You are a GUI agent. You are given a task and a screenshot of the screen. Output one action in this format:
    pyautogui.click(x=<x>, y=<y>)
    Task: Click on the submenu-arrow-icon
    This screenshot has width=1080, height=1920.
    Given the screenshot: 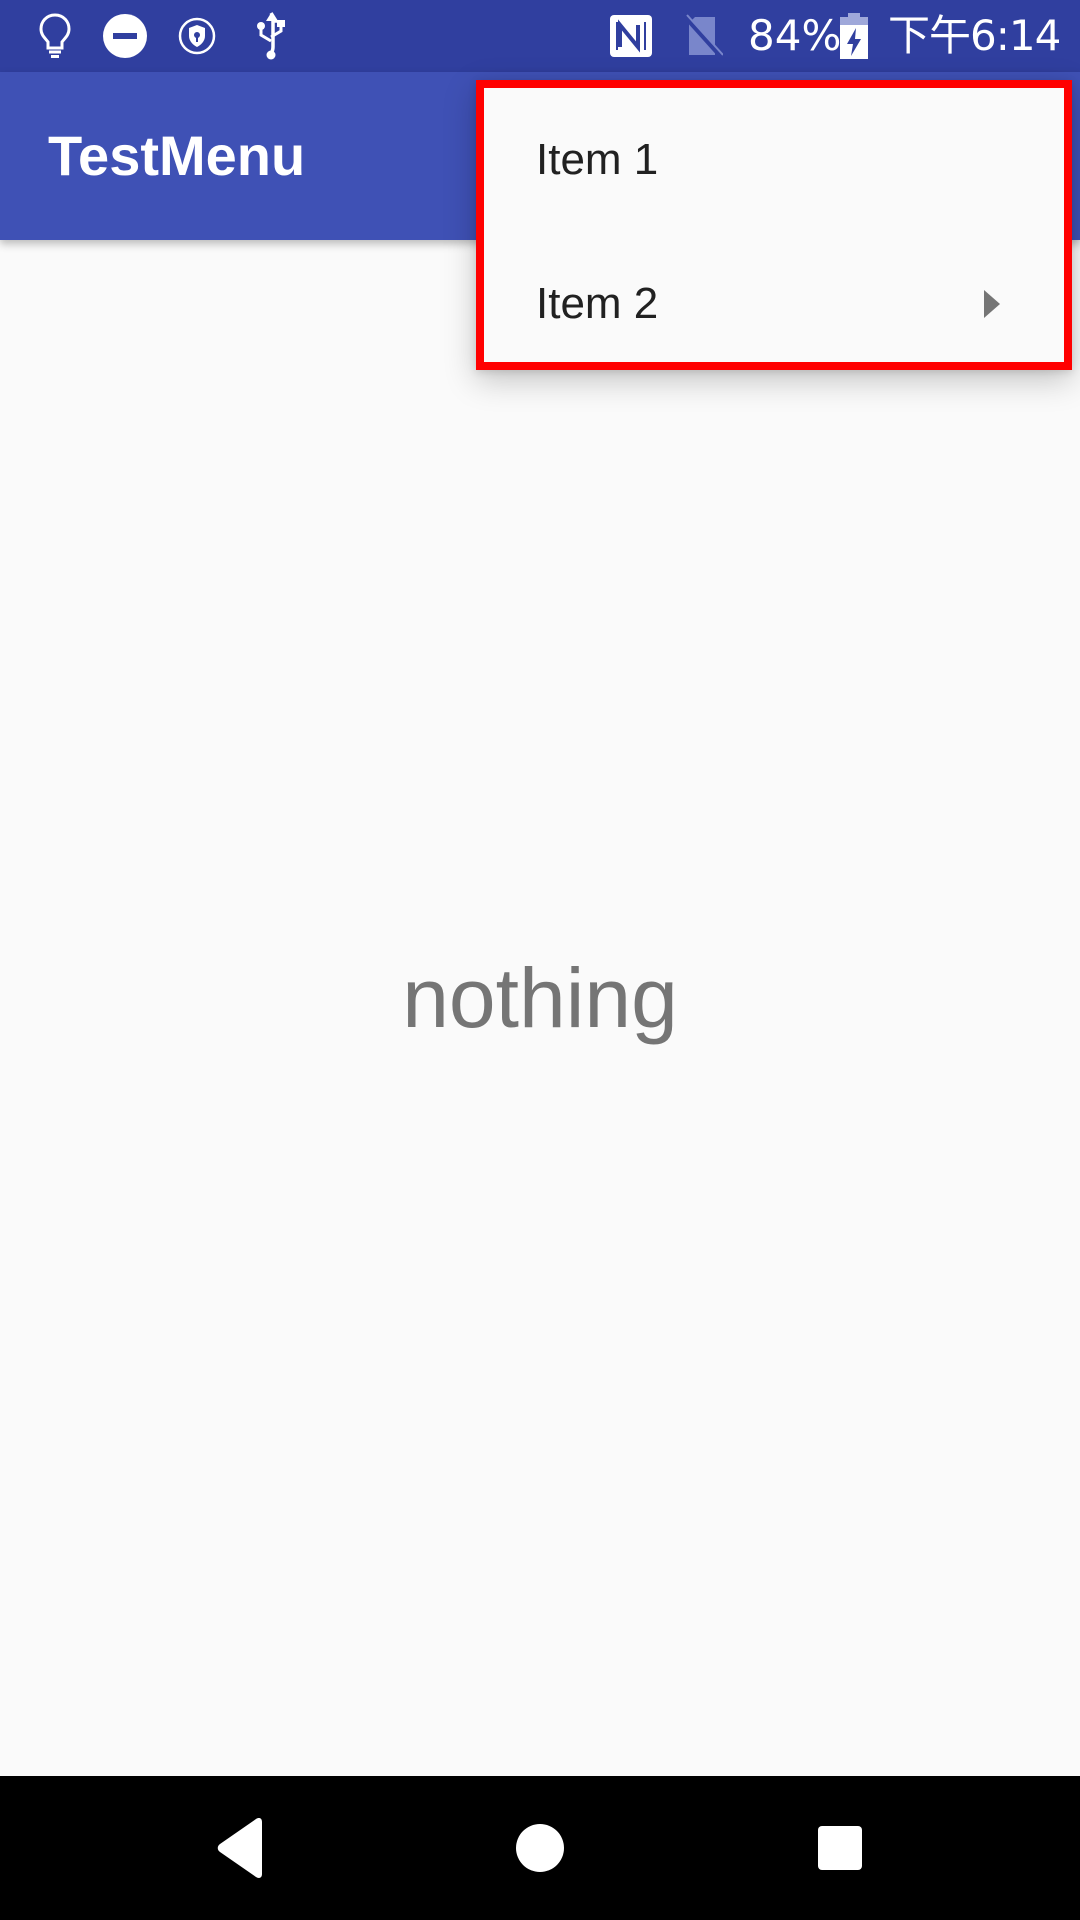 What is the action you would take?
    pyautogui.click(x=992, y=304)
    